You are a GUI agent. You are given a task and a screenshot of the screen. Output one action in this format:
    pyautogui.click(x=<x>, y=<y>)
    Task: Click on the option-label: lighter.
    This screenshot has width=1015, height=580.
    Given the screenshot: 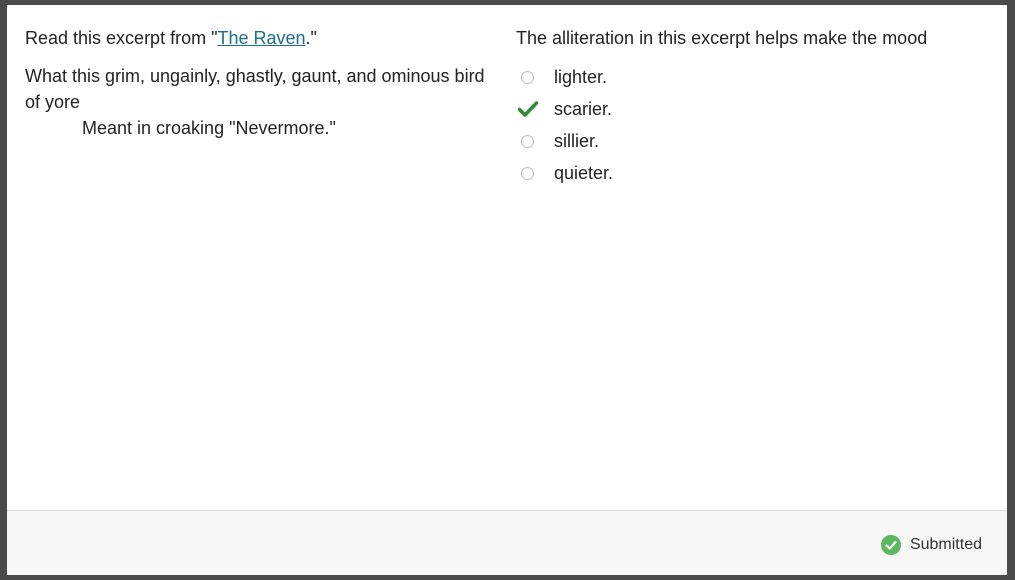 What is the action you would take?
    pyautogui.click(x=581, y=77)
    